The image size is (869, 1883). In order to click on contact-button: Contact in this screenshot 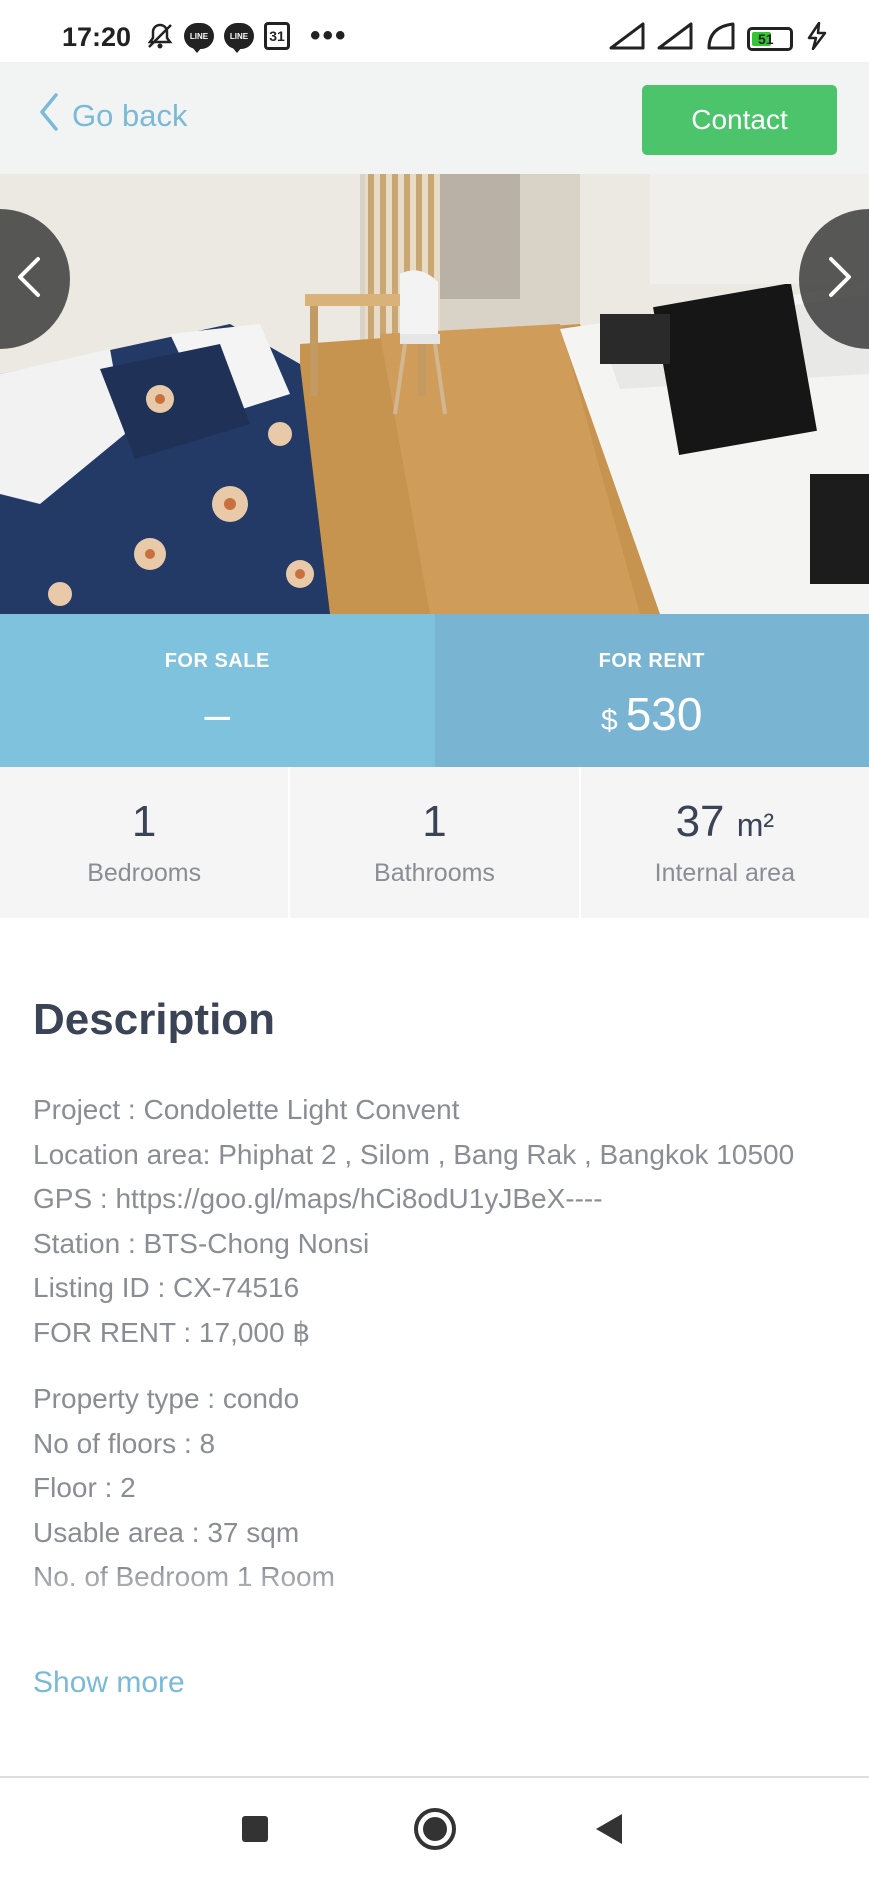, I will do `click(739, 120)`.